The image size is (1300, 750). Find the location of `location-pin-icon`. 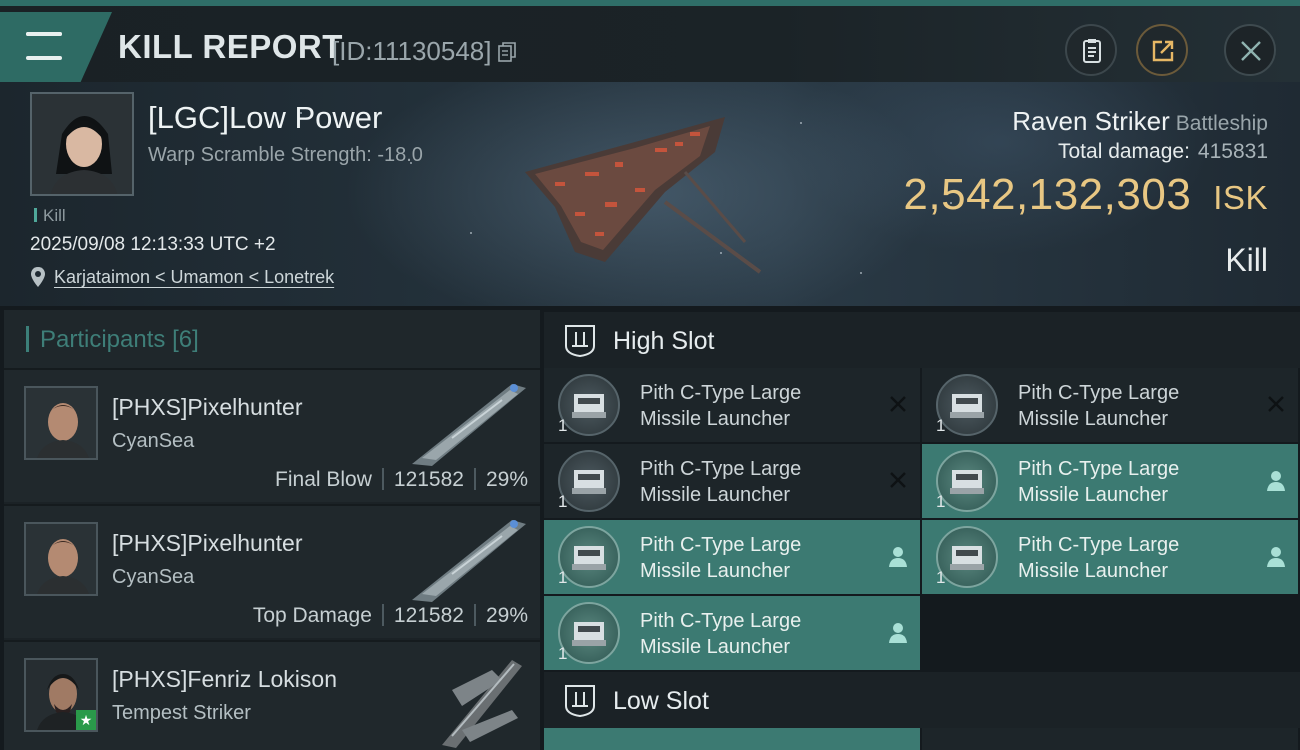

location-pin-icon is located at coordinates (38, 277).